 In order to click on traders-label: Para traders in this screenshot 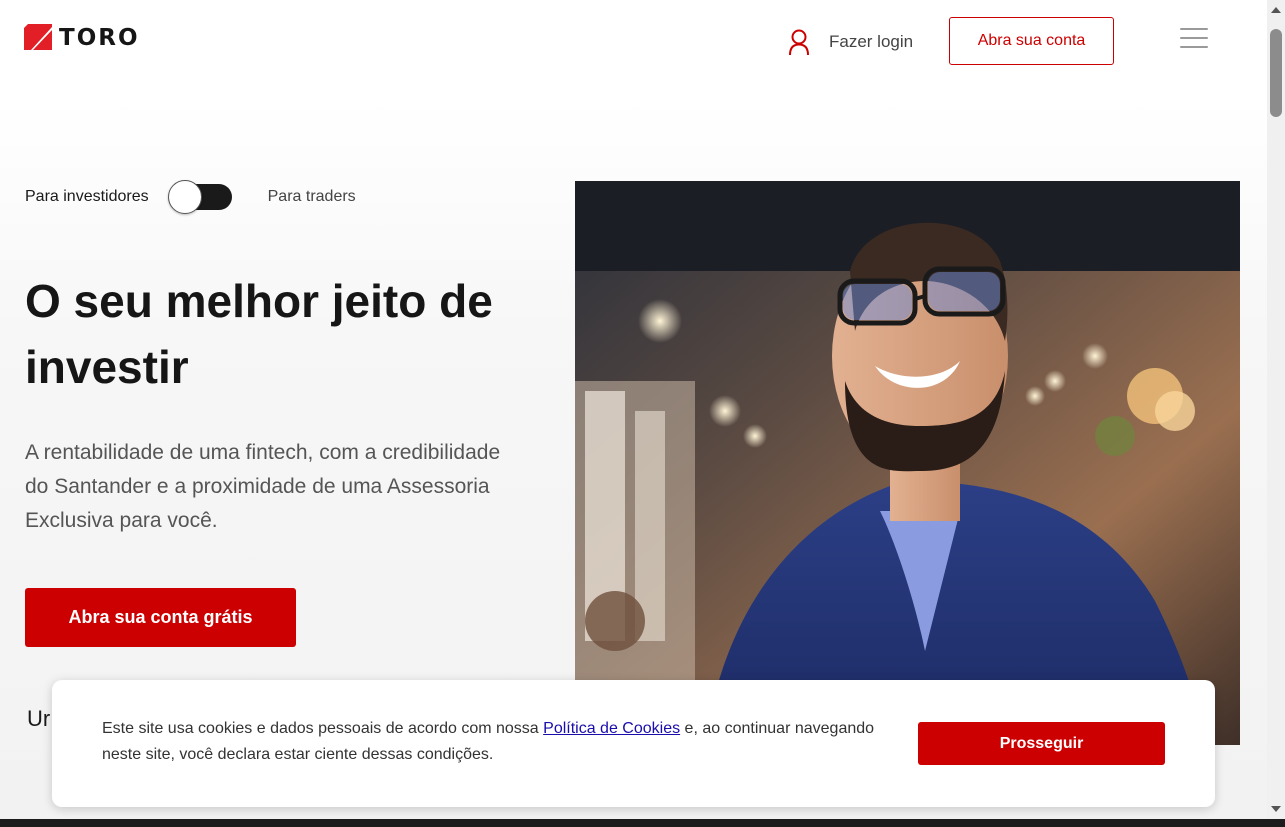, I will do `click(312, 197)`.